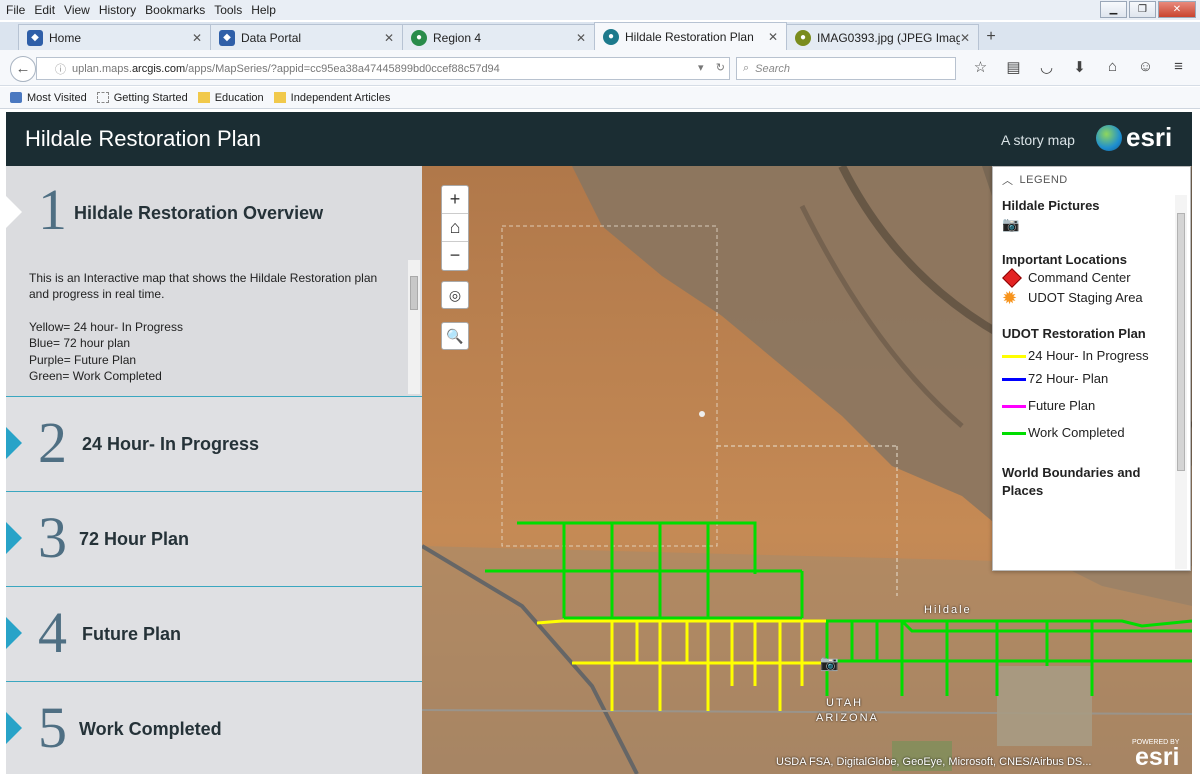 The image size is (1200, 782). Describe the element at coordinates (414, 327) in the screenshot. I see `description-scrollbar` at that location.